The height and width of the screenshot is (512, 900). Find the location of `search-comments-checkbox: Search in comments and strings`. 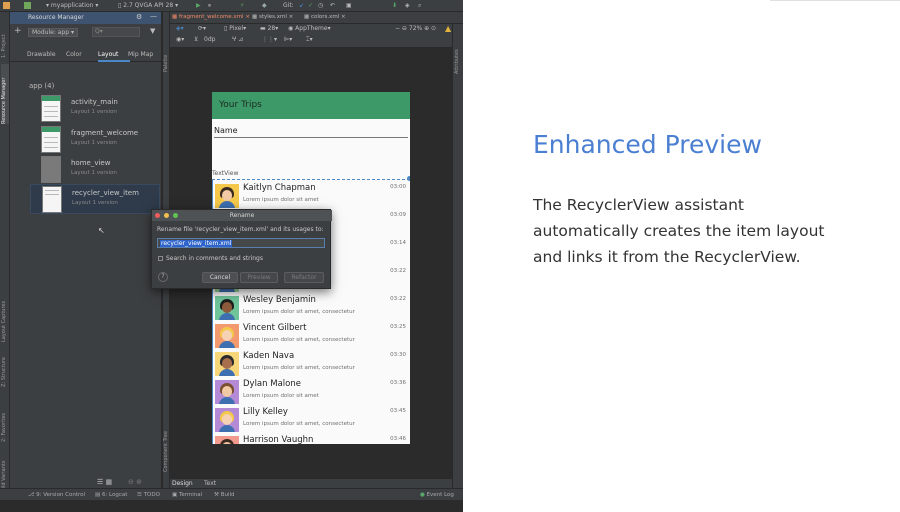

search-comments-checkbox: Search in comments and strings is located at coordinates (210, 258).